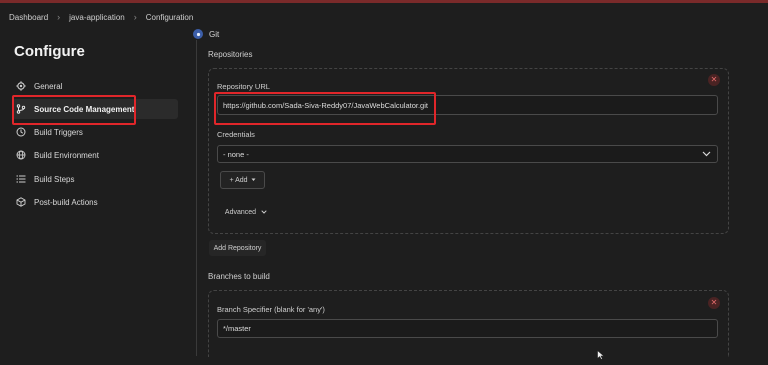 The height and width of the screenshot is (365, 768). What do you see at coordinates (58, 132) in the screenshot?
I see `sidebar-item-label: Build Triggers` at bounding box center [58, 132].